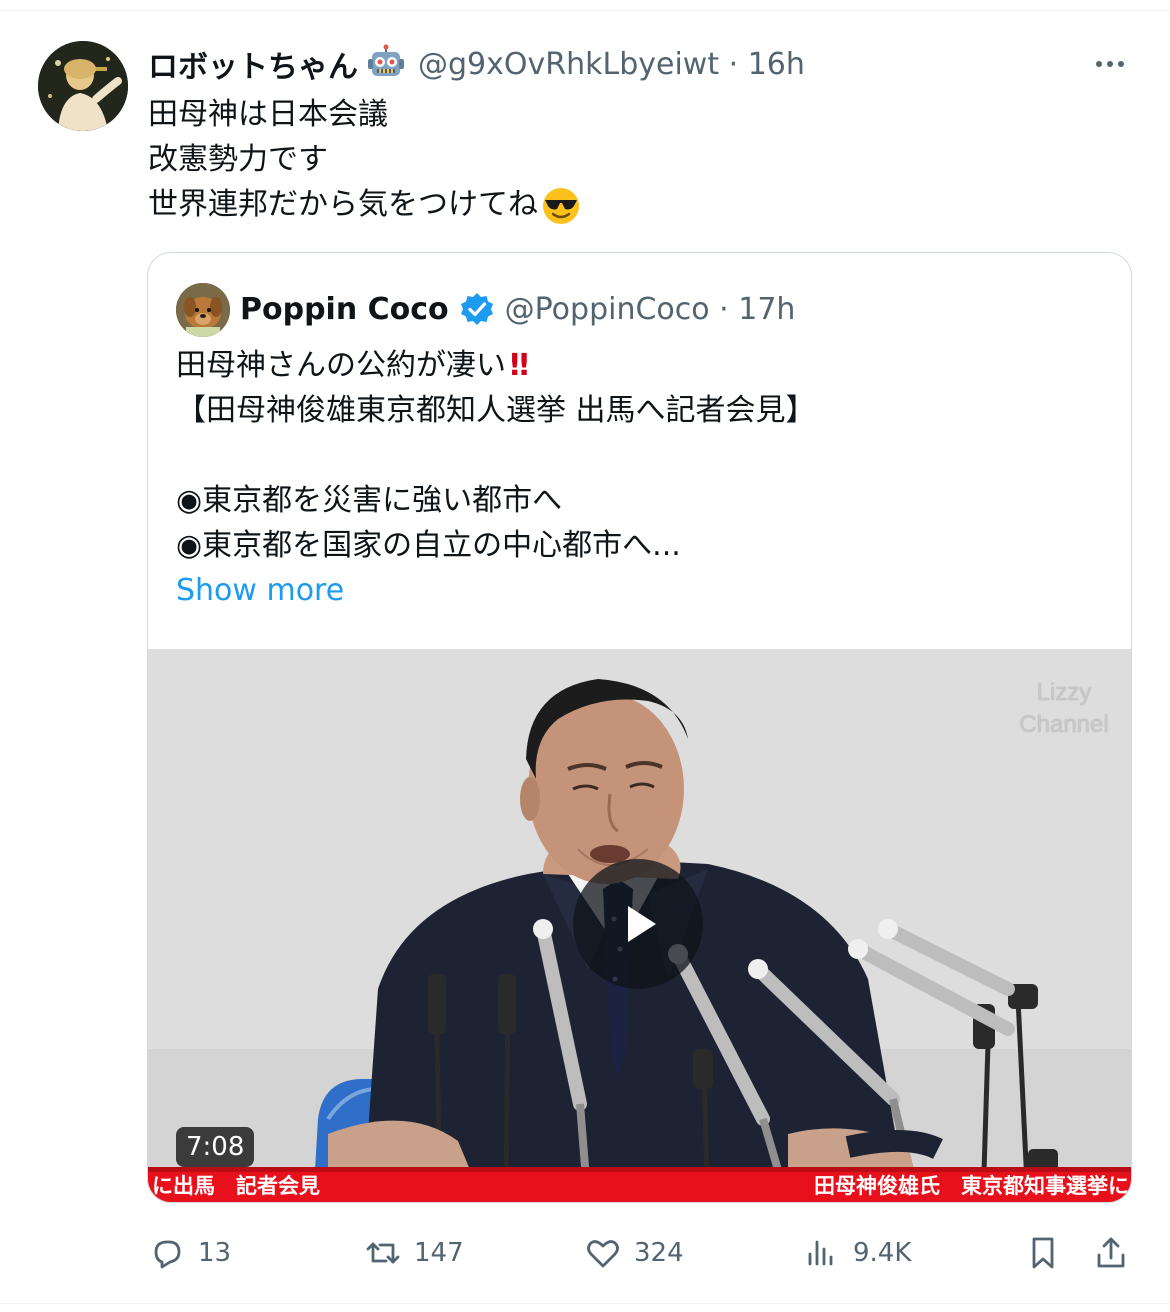 Image resolution: width=1170 pixels, height=1312 pixels. I want to click on views-button: 9.4K, so click(857, 1253).